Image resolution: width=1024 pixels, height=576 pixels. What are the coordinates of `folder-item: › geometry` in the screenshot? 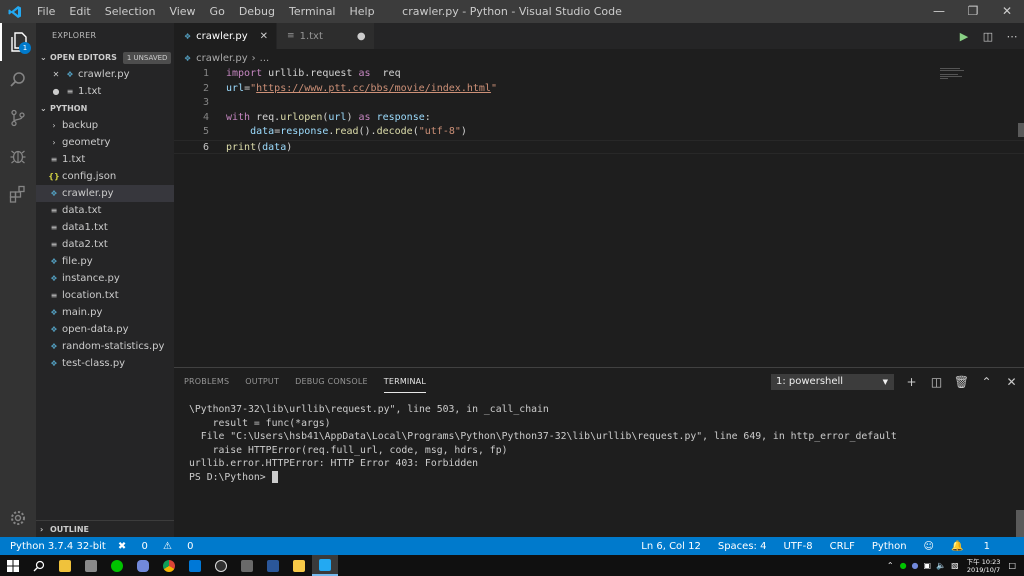 It's located at (105, 142).